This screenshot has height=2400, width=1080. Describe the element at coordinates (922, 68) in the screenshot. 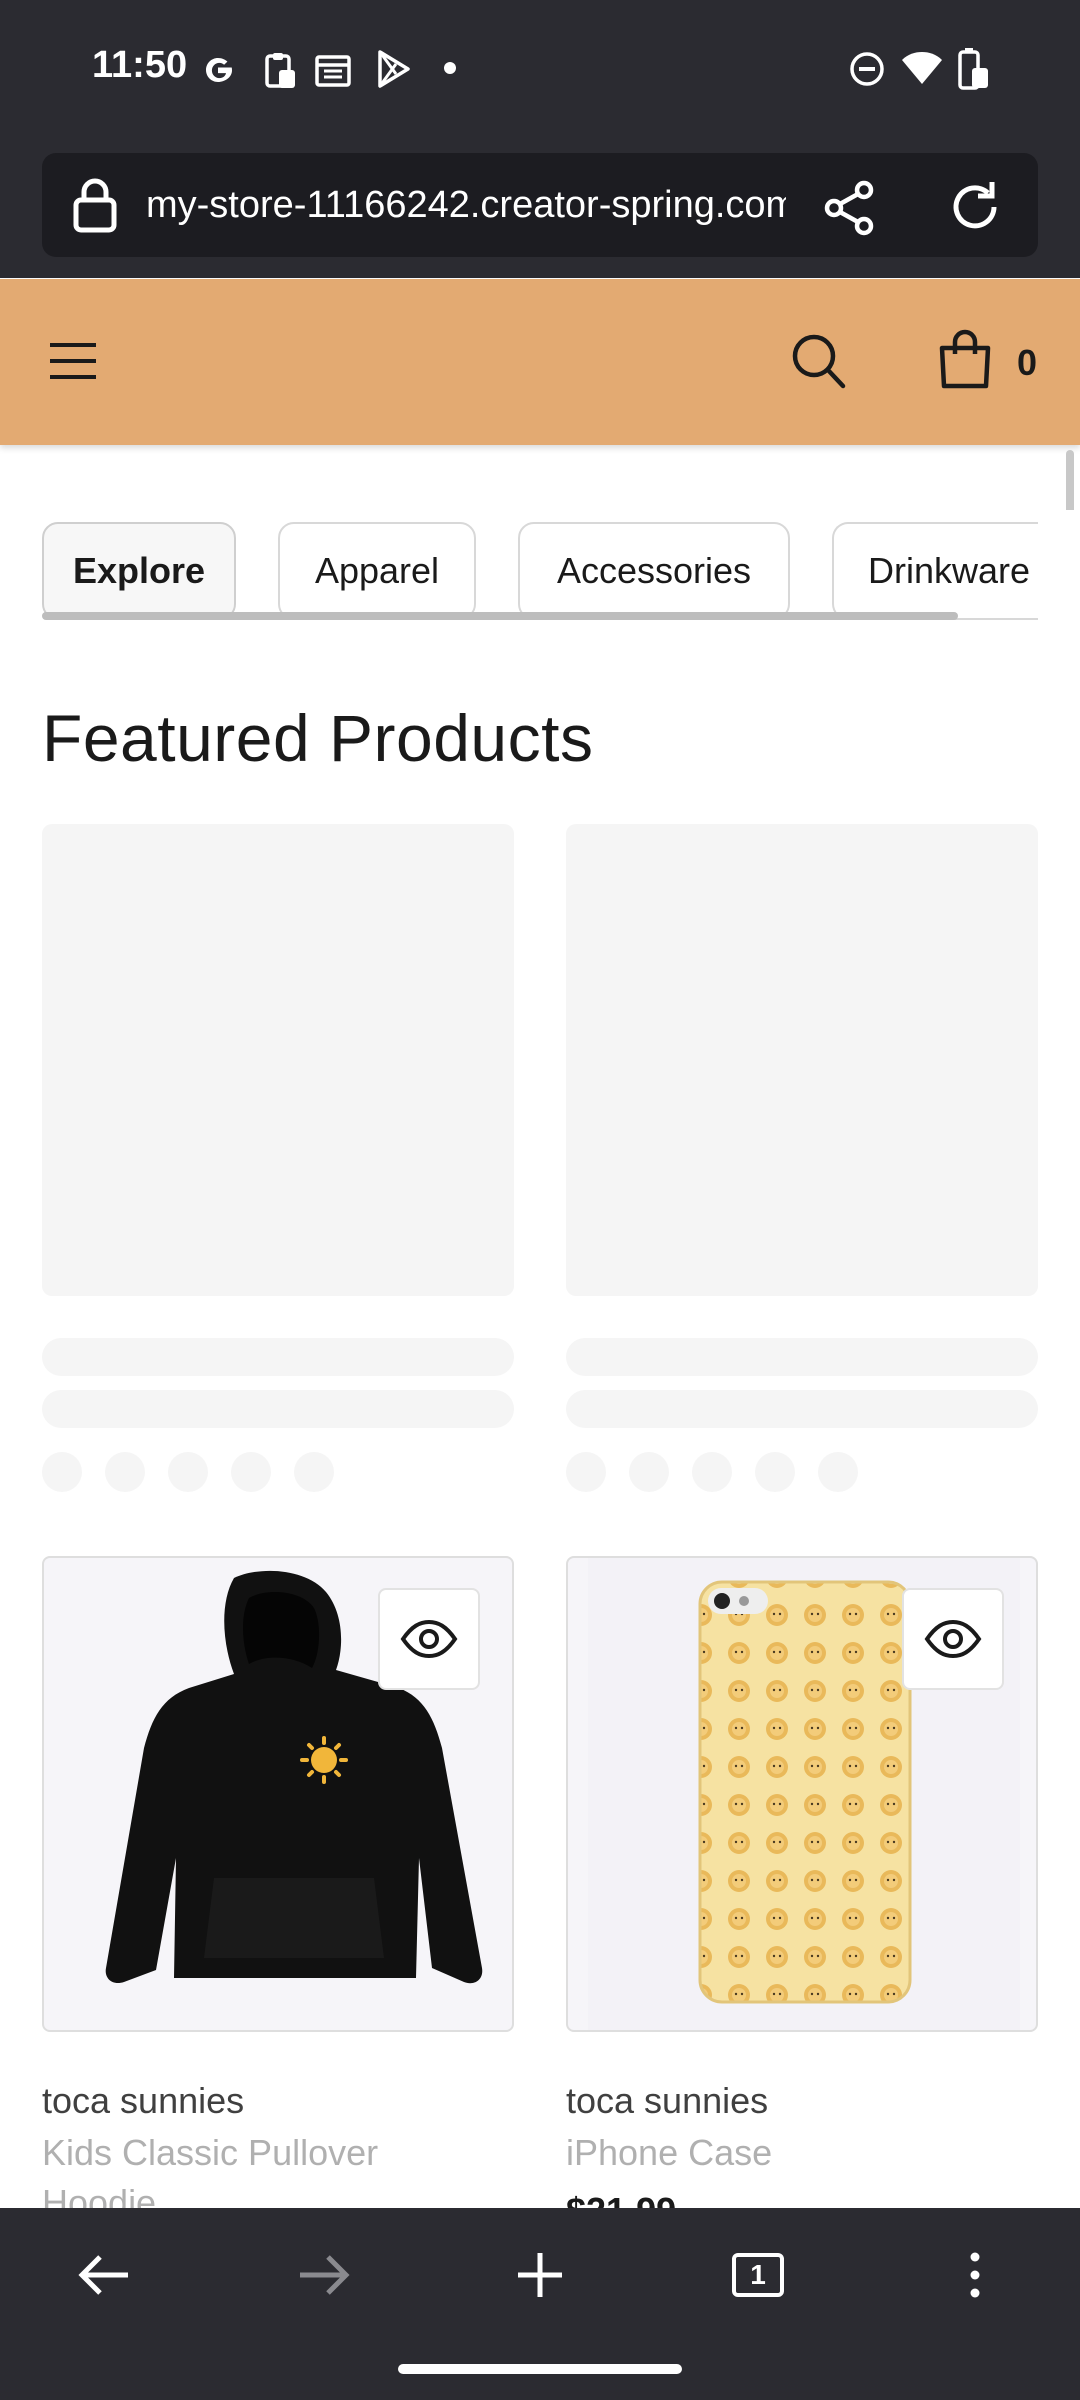

I see `wifi-icon` at that location.